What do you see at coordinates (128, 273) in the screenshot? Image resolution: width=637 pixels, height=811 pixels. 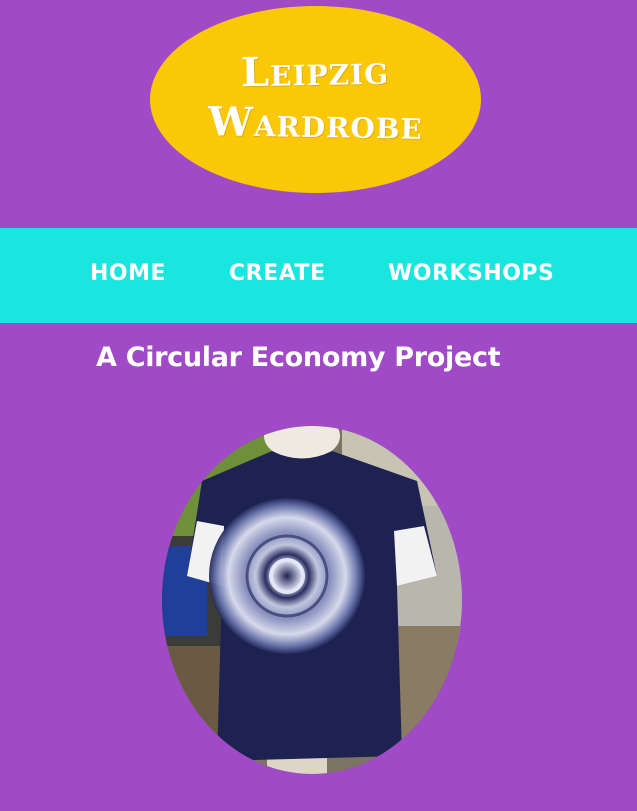 I see `nav-item-home: HOME` at bounding box center [128, 273].